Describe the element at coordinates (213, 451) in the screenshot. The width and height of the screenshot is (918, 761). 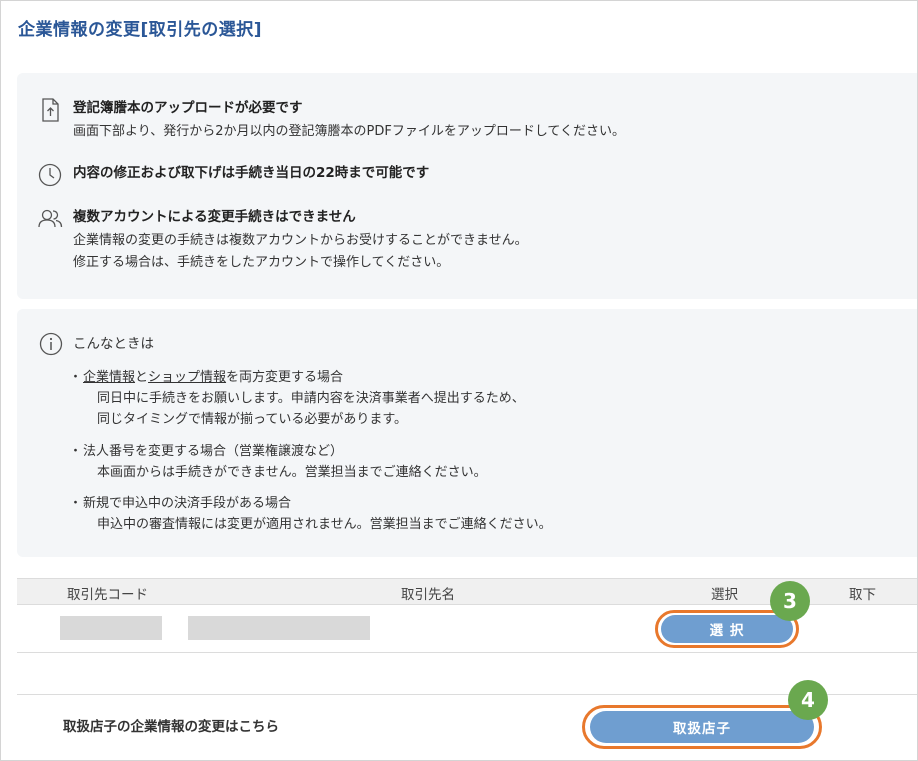
I see `case-text: 法人番号を変更する場合（営業権譲渡など）` at that location.